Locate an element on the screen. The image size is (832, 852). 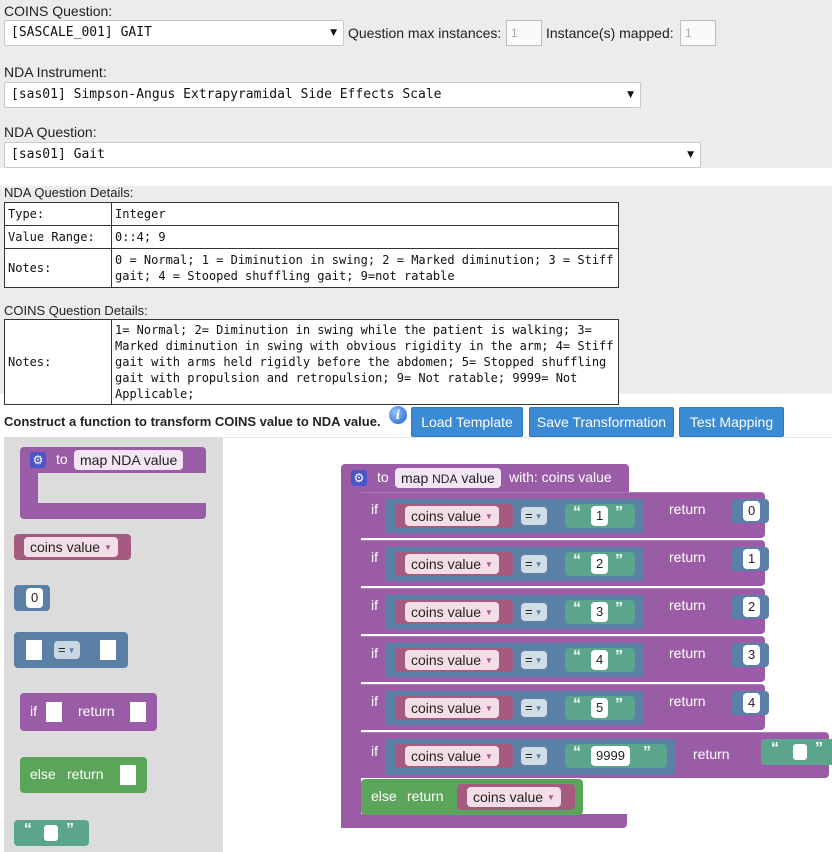
open-quote-icon: “ is located at coordinates (577, 656).